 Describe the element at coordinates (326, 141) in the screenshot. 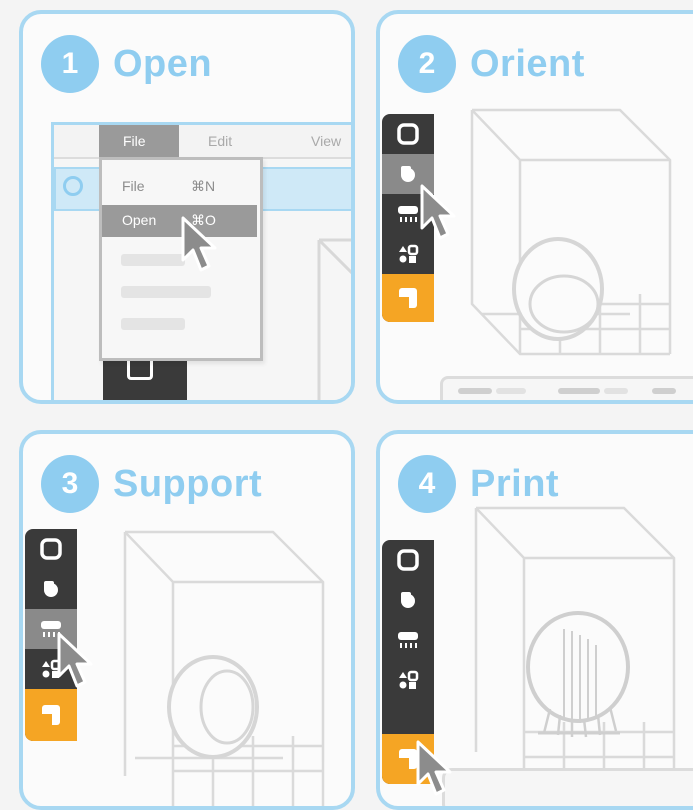

I see `menu-view-label: View` at that location.